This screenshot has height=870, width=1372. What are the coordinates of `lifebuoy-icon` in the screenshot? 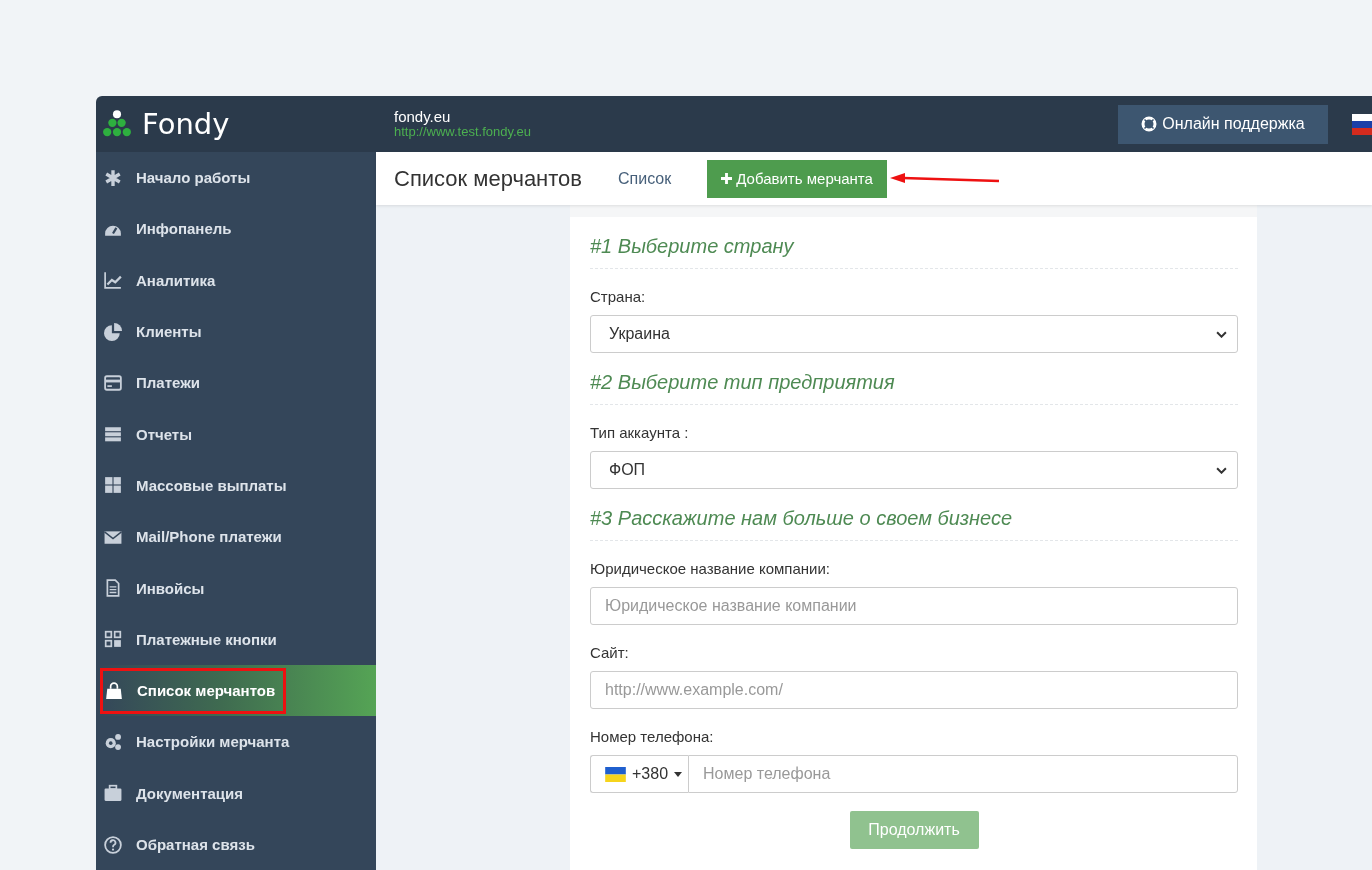 It's located at (1149, 124).